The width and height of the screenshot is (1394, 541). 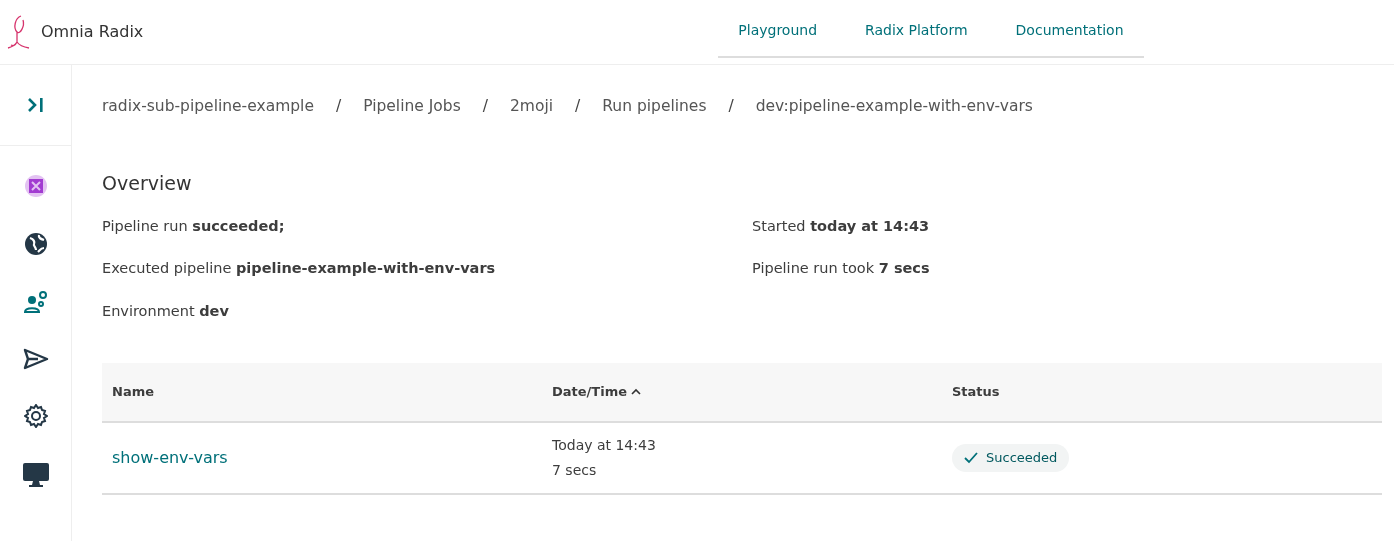 I want to click on info-line: Environment dev, so click(x=166, y=311).